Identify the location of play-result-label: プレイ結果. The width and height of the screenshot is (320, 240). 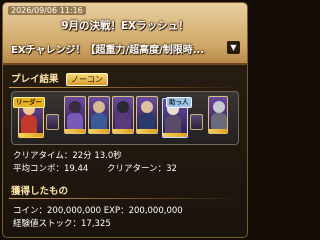
(35, 79).